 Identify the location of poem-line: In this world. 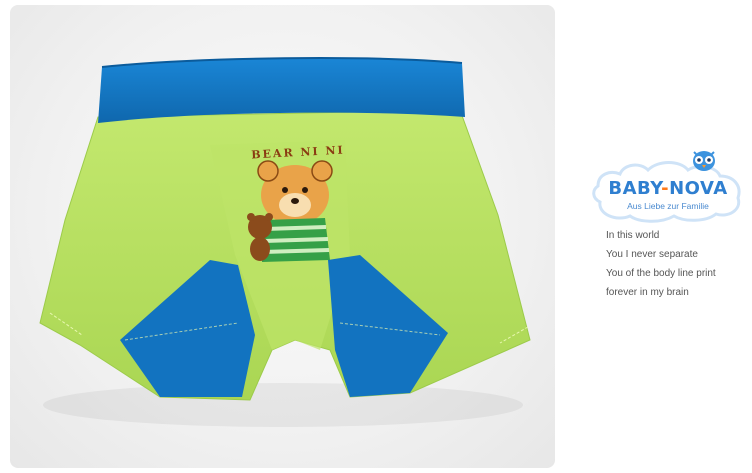
(633, 235).